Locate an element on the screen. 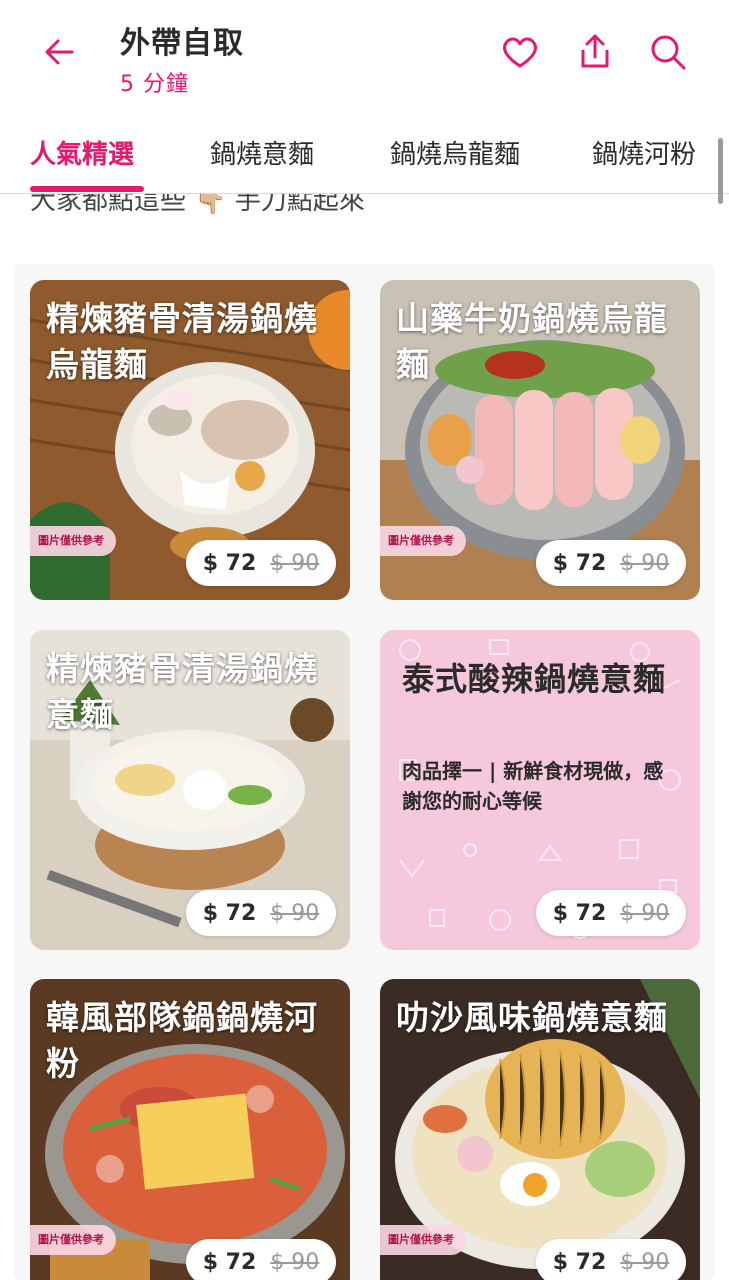  menu-item-card: 韓風部隊鍋鍋燒河粉 圖片僅供參考 $ 72 $ 90 is located at coordinates (190, 1129).